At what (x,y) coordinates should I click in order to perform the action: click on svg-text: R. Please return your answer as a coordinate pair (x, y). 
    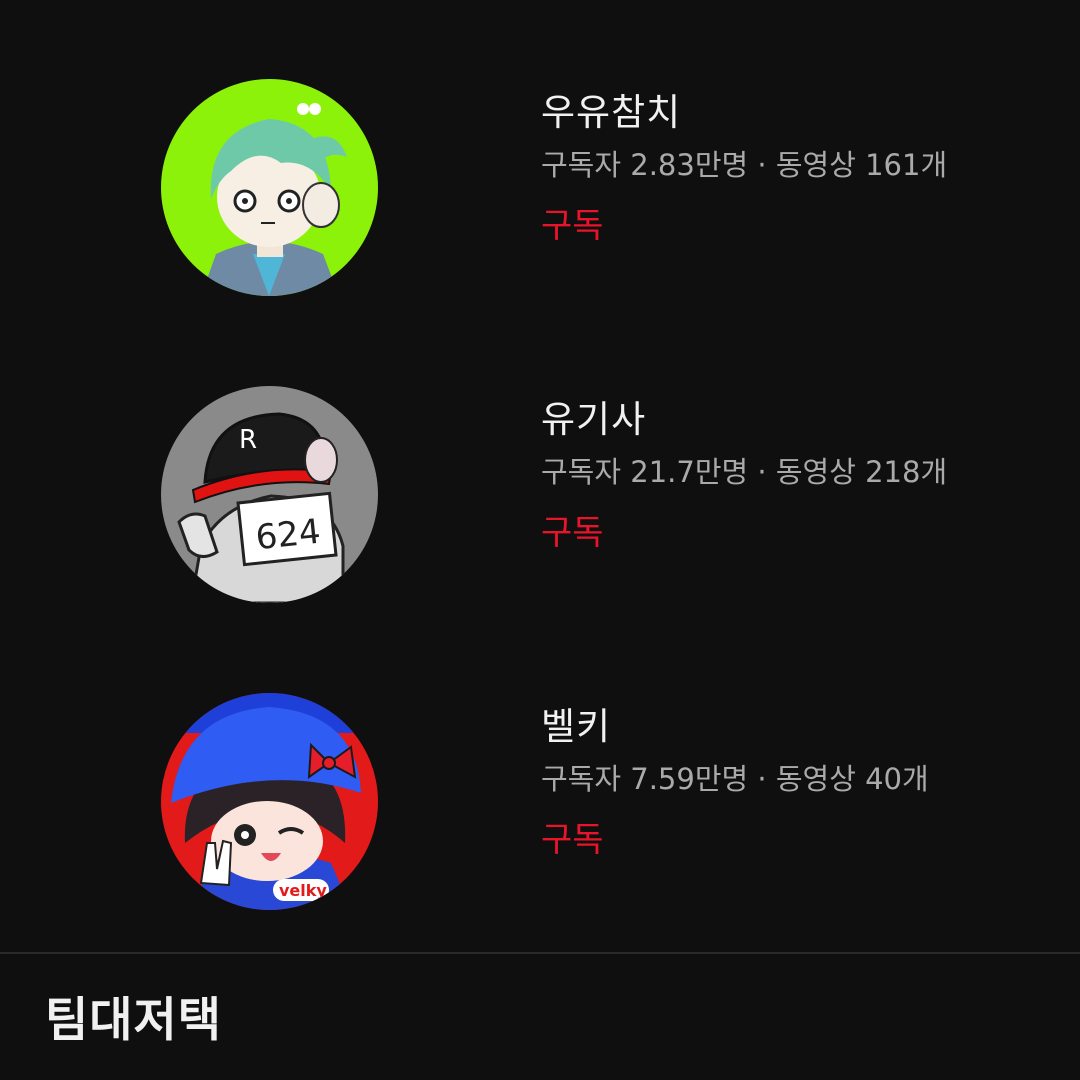
    Looking at the image, I should click on (248, 440).